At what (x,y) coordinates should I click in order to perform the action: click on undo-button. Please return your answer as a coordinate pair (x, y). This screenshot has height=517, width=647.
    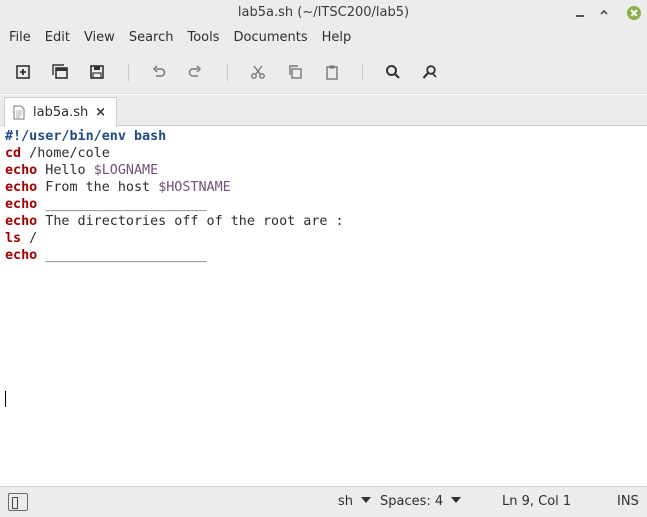
    Looking at the image, I should click on (159, 72).